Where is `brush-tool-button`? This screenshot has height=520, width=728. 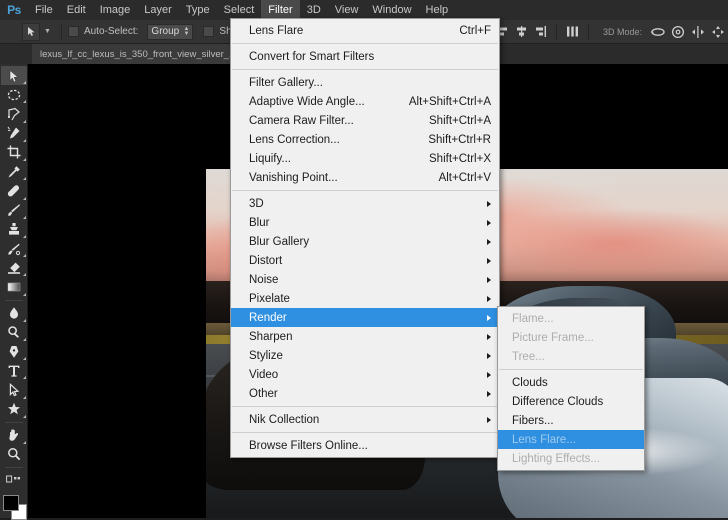 brush-tool-button is located at coordinates (14, 210).